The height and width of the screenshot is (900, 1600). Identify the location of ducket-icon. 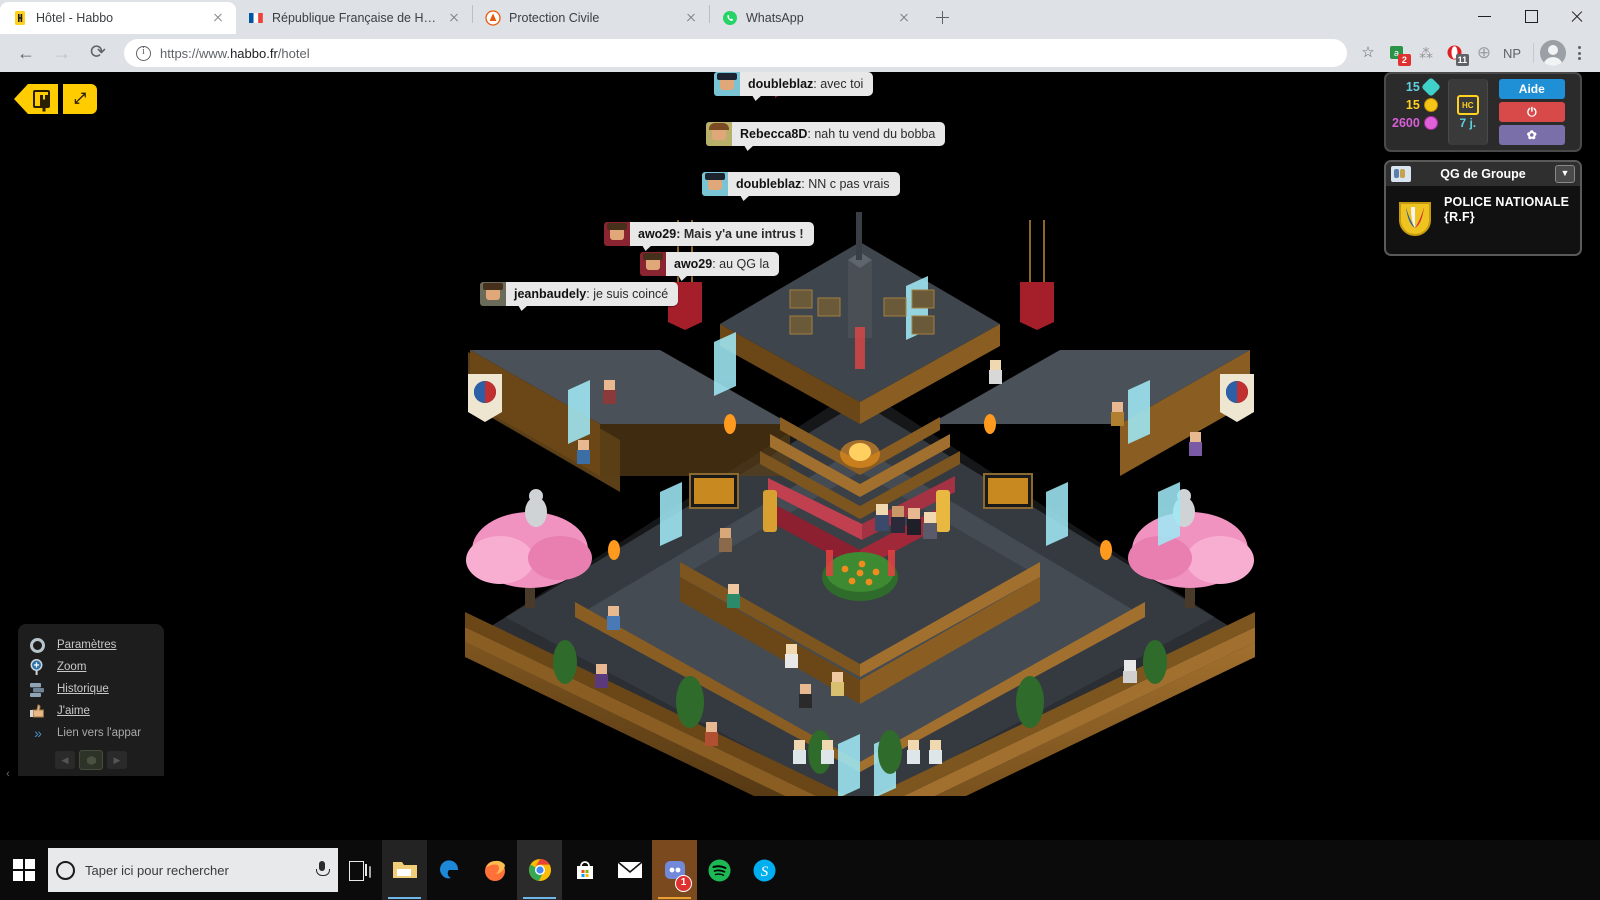
(1430, 123).